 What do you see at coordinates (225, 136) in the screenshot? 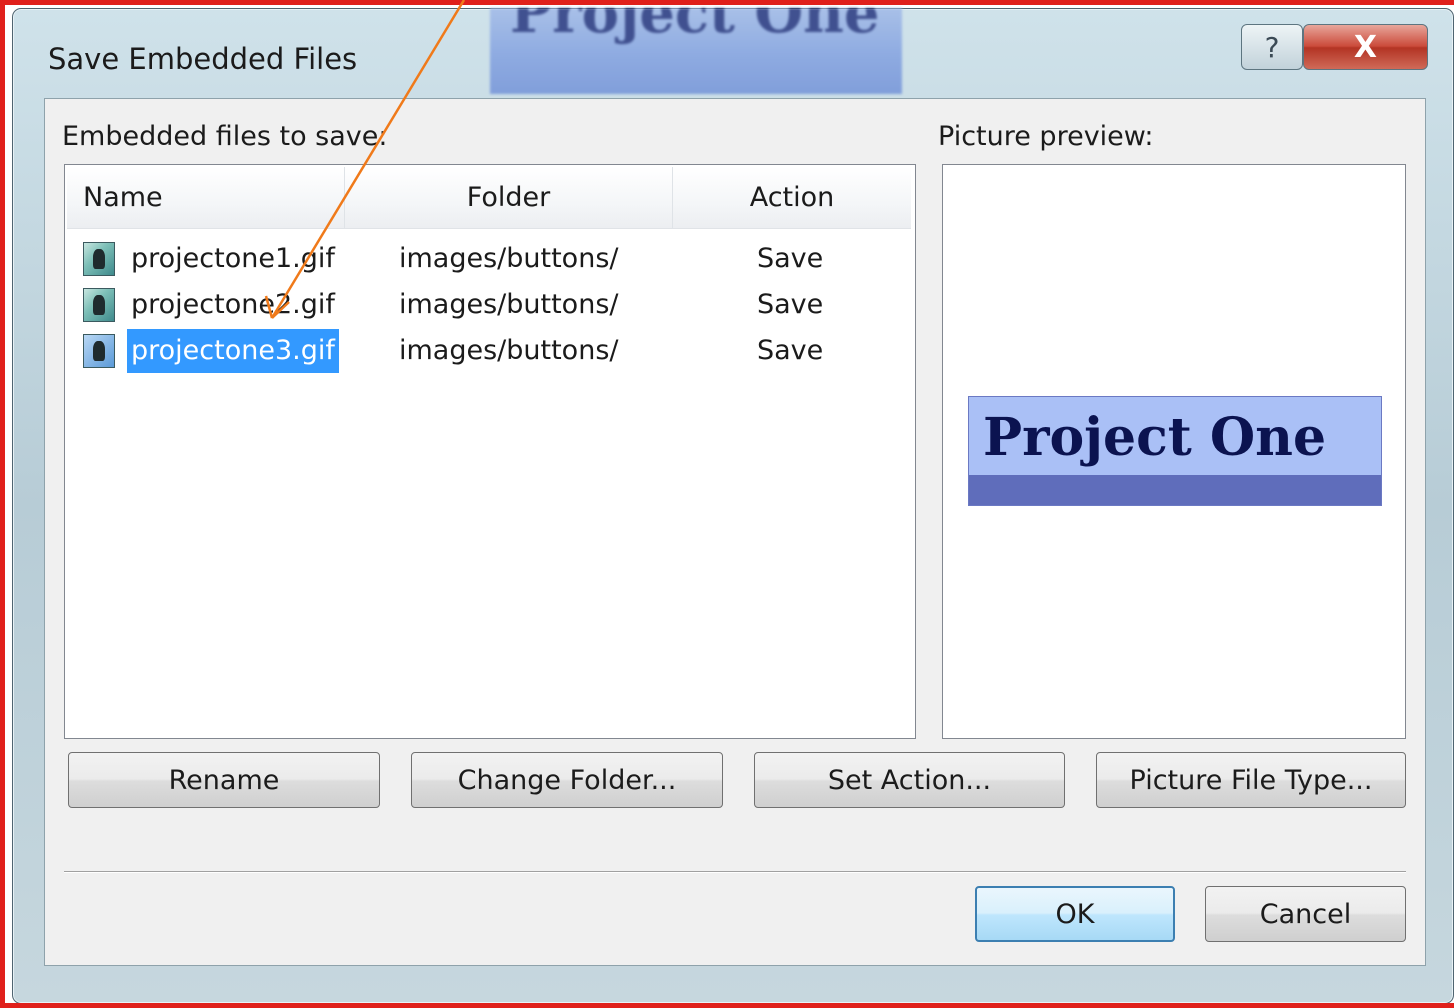
I see `files-panel-label: Embedded files to save:` at bounding box center [225, 136].